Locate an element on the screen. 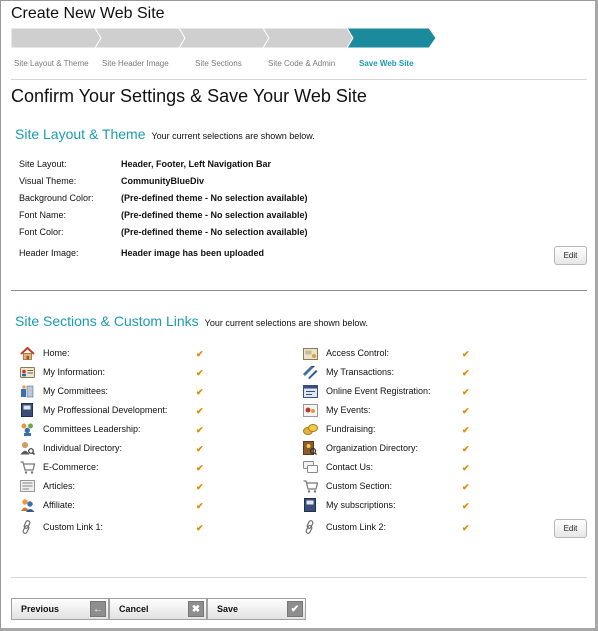  setting-value: CommunityBlueDiv is located at coordinates (163, 181).